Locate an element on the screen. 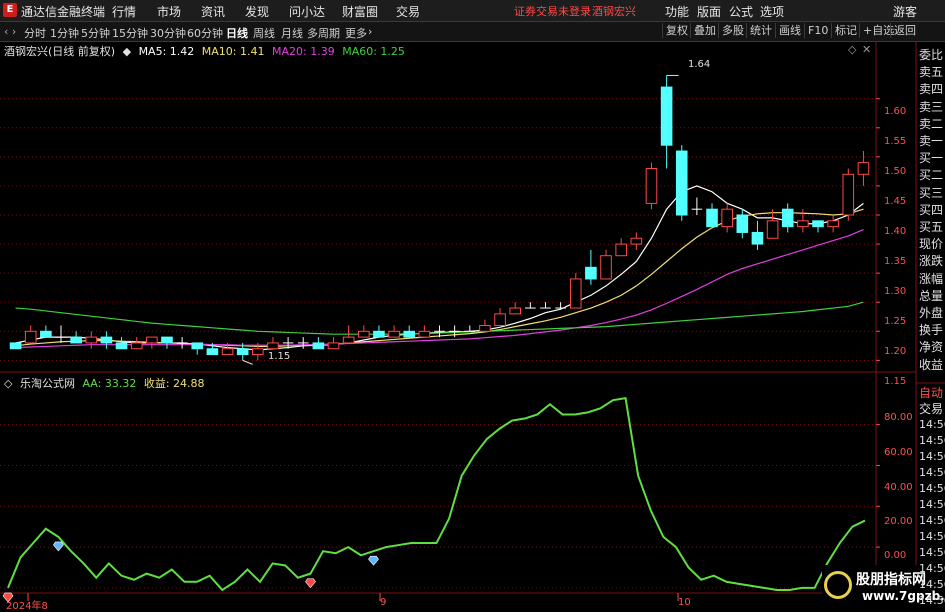 The image size is (945, 612). quote-field-label: 涨幅 is located at coordinates (931, 279).